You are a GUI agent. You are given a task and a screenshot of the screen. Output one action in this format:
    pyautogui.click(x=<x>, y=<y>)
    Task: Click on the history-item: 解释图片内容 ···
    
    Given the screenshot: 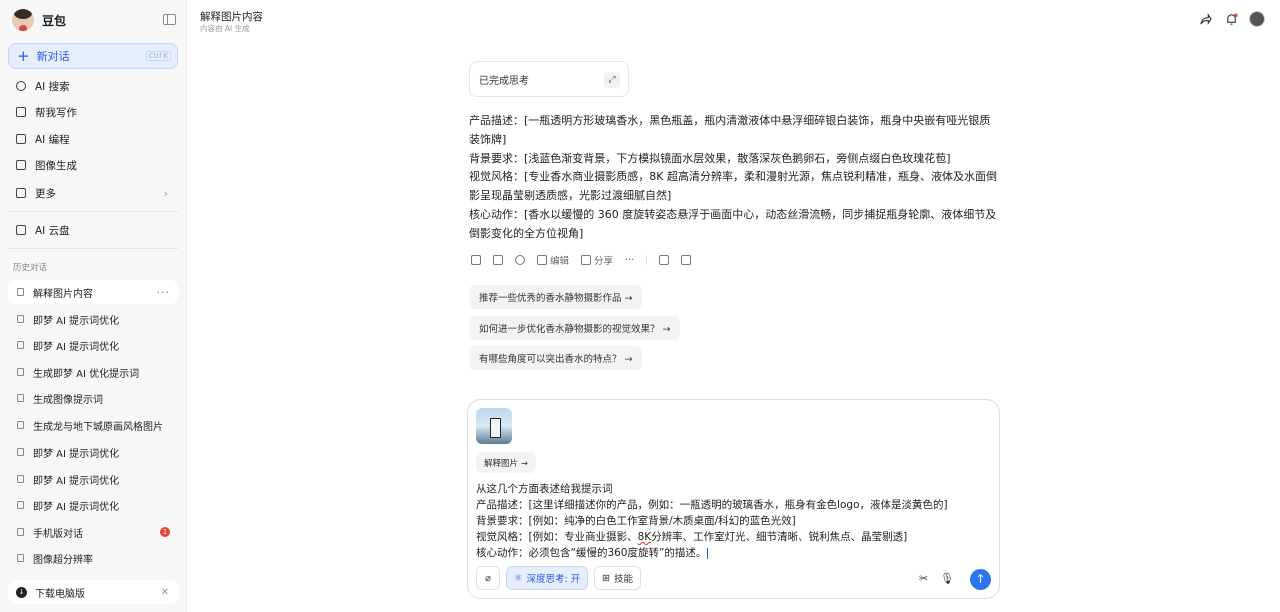 What is the action you would take?
    pyautogui.click(x=93, y=292)
    